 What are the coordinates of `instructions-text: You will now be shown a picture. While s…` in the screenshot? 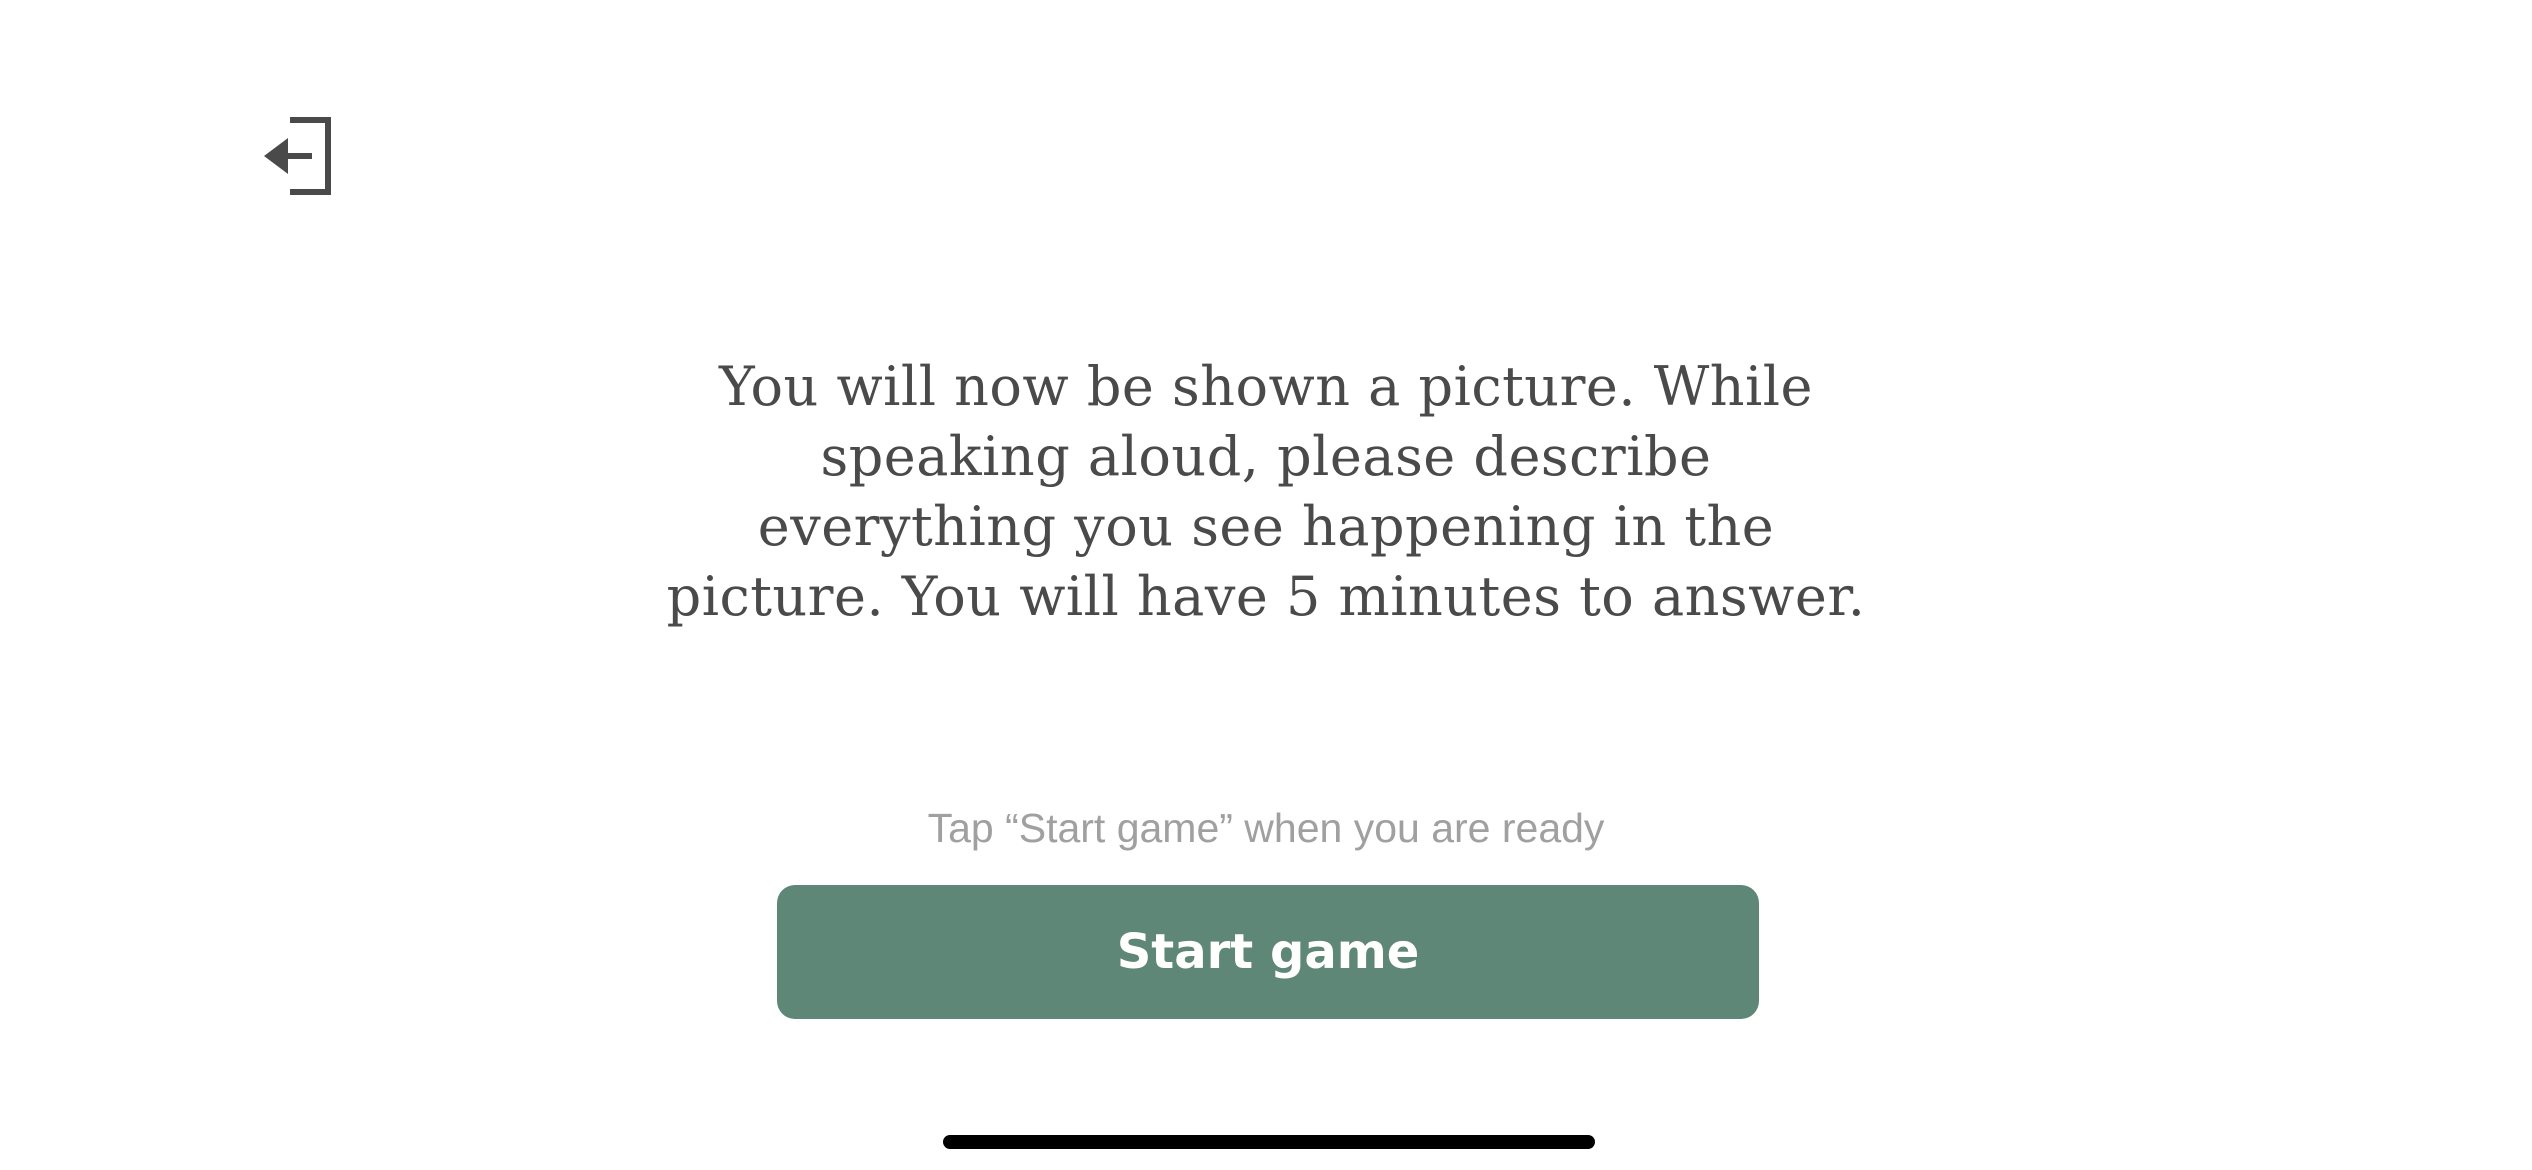 It's located at (1266, 491).